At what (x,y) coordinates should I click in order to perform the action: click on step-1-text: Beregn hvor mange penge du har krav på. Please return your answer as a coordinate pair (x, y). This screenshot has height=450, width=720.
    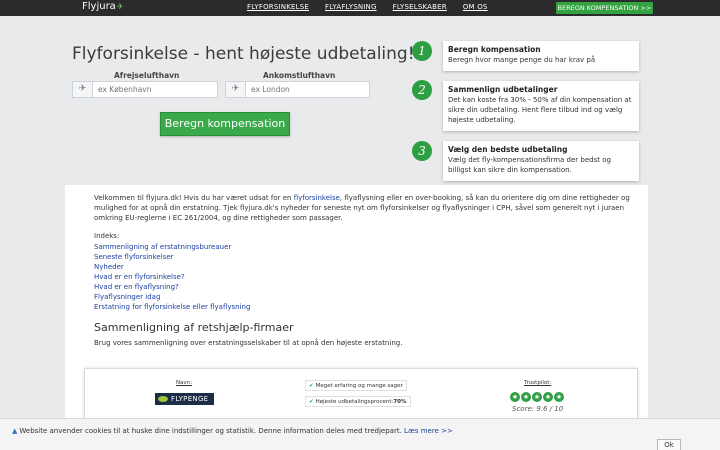
    Looking at the image, I should click on (522, 60).